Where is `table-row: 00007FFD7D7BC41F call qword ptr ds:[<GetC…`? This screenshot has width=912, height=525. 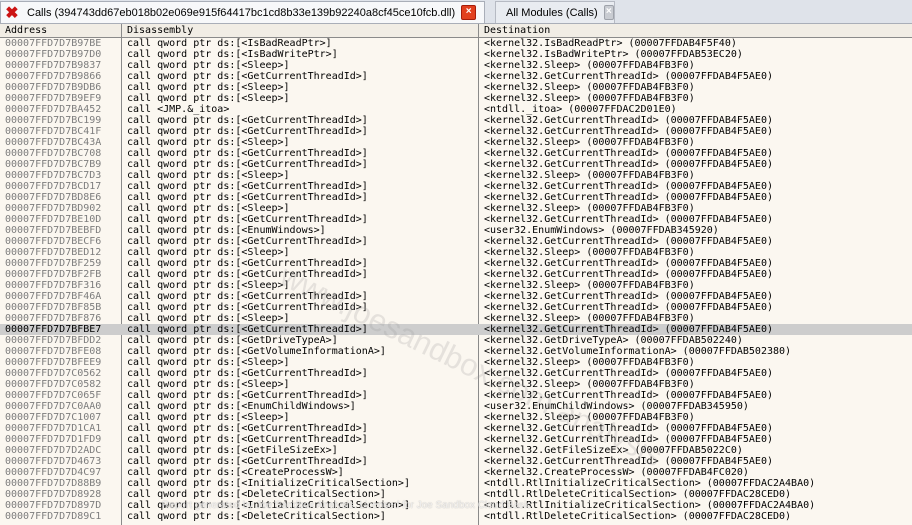
table-row: 00007FFD7D7BC41F call qword ptr ds:[<GetC… is located at coordinates (456, 131).